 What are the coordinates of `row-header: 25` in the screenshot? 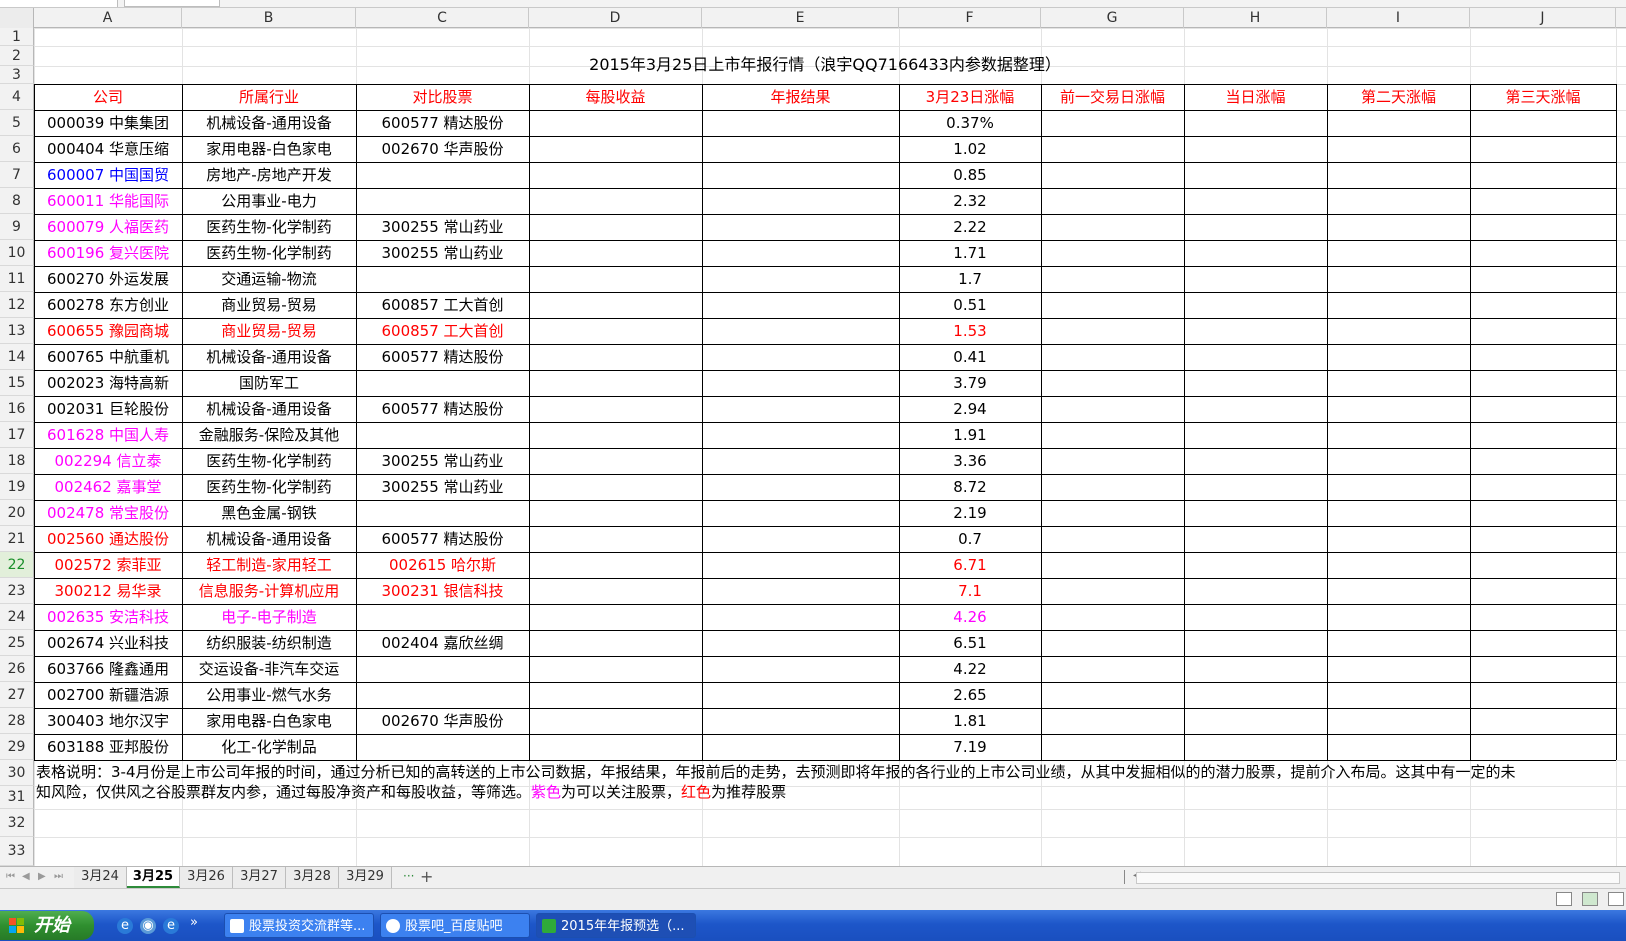 It's located at (17, 643).